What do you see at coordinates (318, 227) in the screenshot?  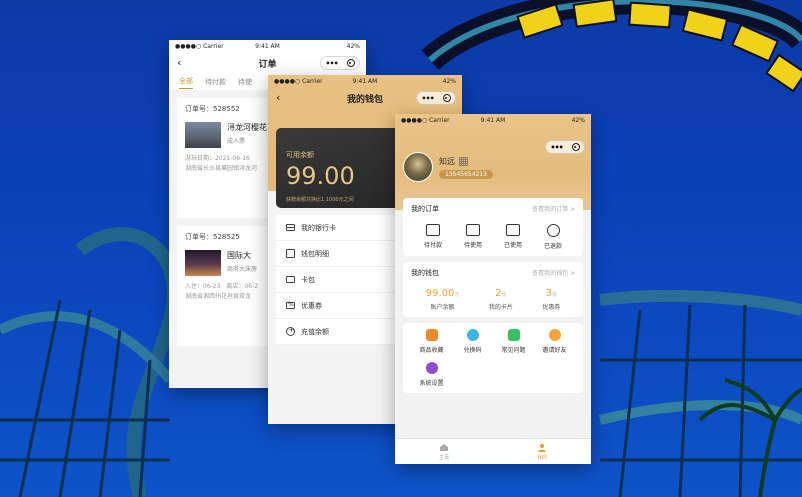 I see `menu-label: 我的银行卡` at bounding box center [318, 227].